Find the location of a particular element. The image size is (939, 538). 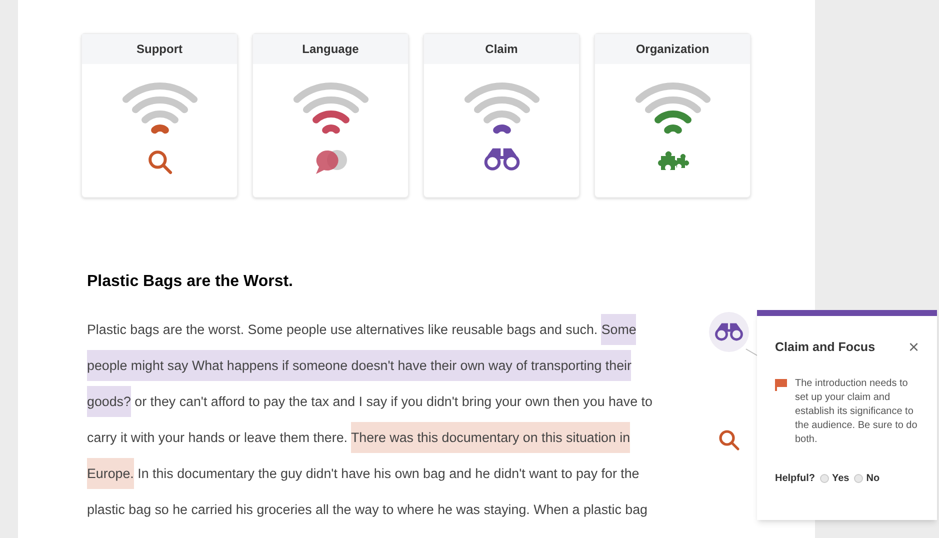

popup-title: Claim and Focus is located at coordinates (825, 347).